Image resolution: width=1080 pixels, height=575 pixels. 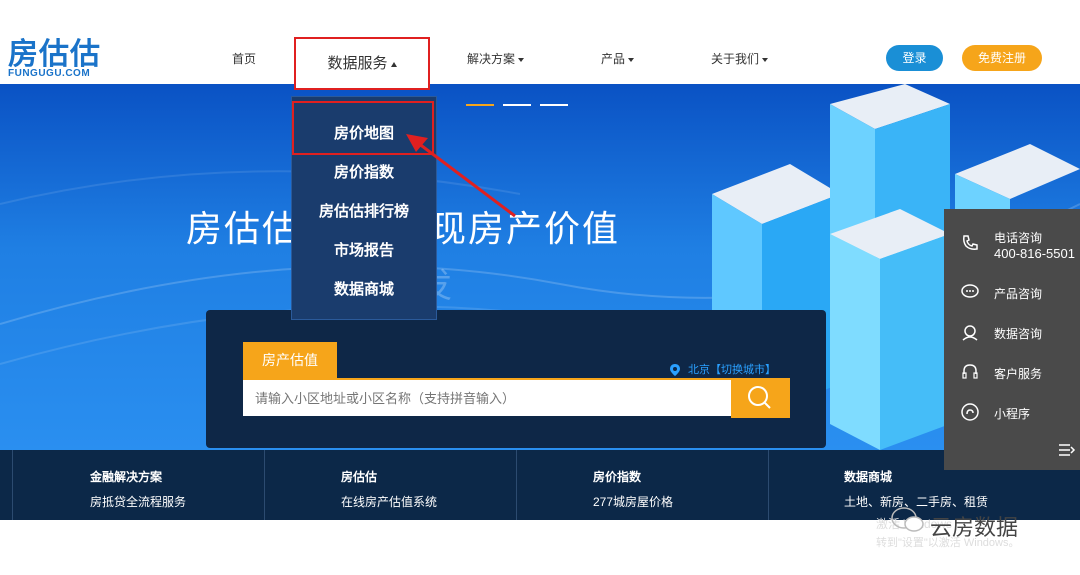 I want to click on side-item-customer-service: 客户服务, so click(x=1018, y=373).